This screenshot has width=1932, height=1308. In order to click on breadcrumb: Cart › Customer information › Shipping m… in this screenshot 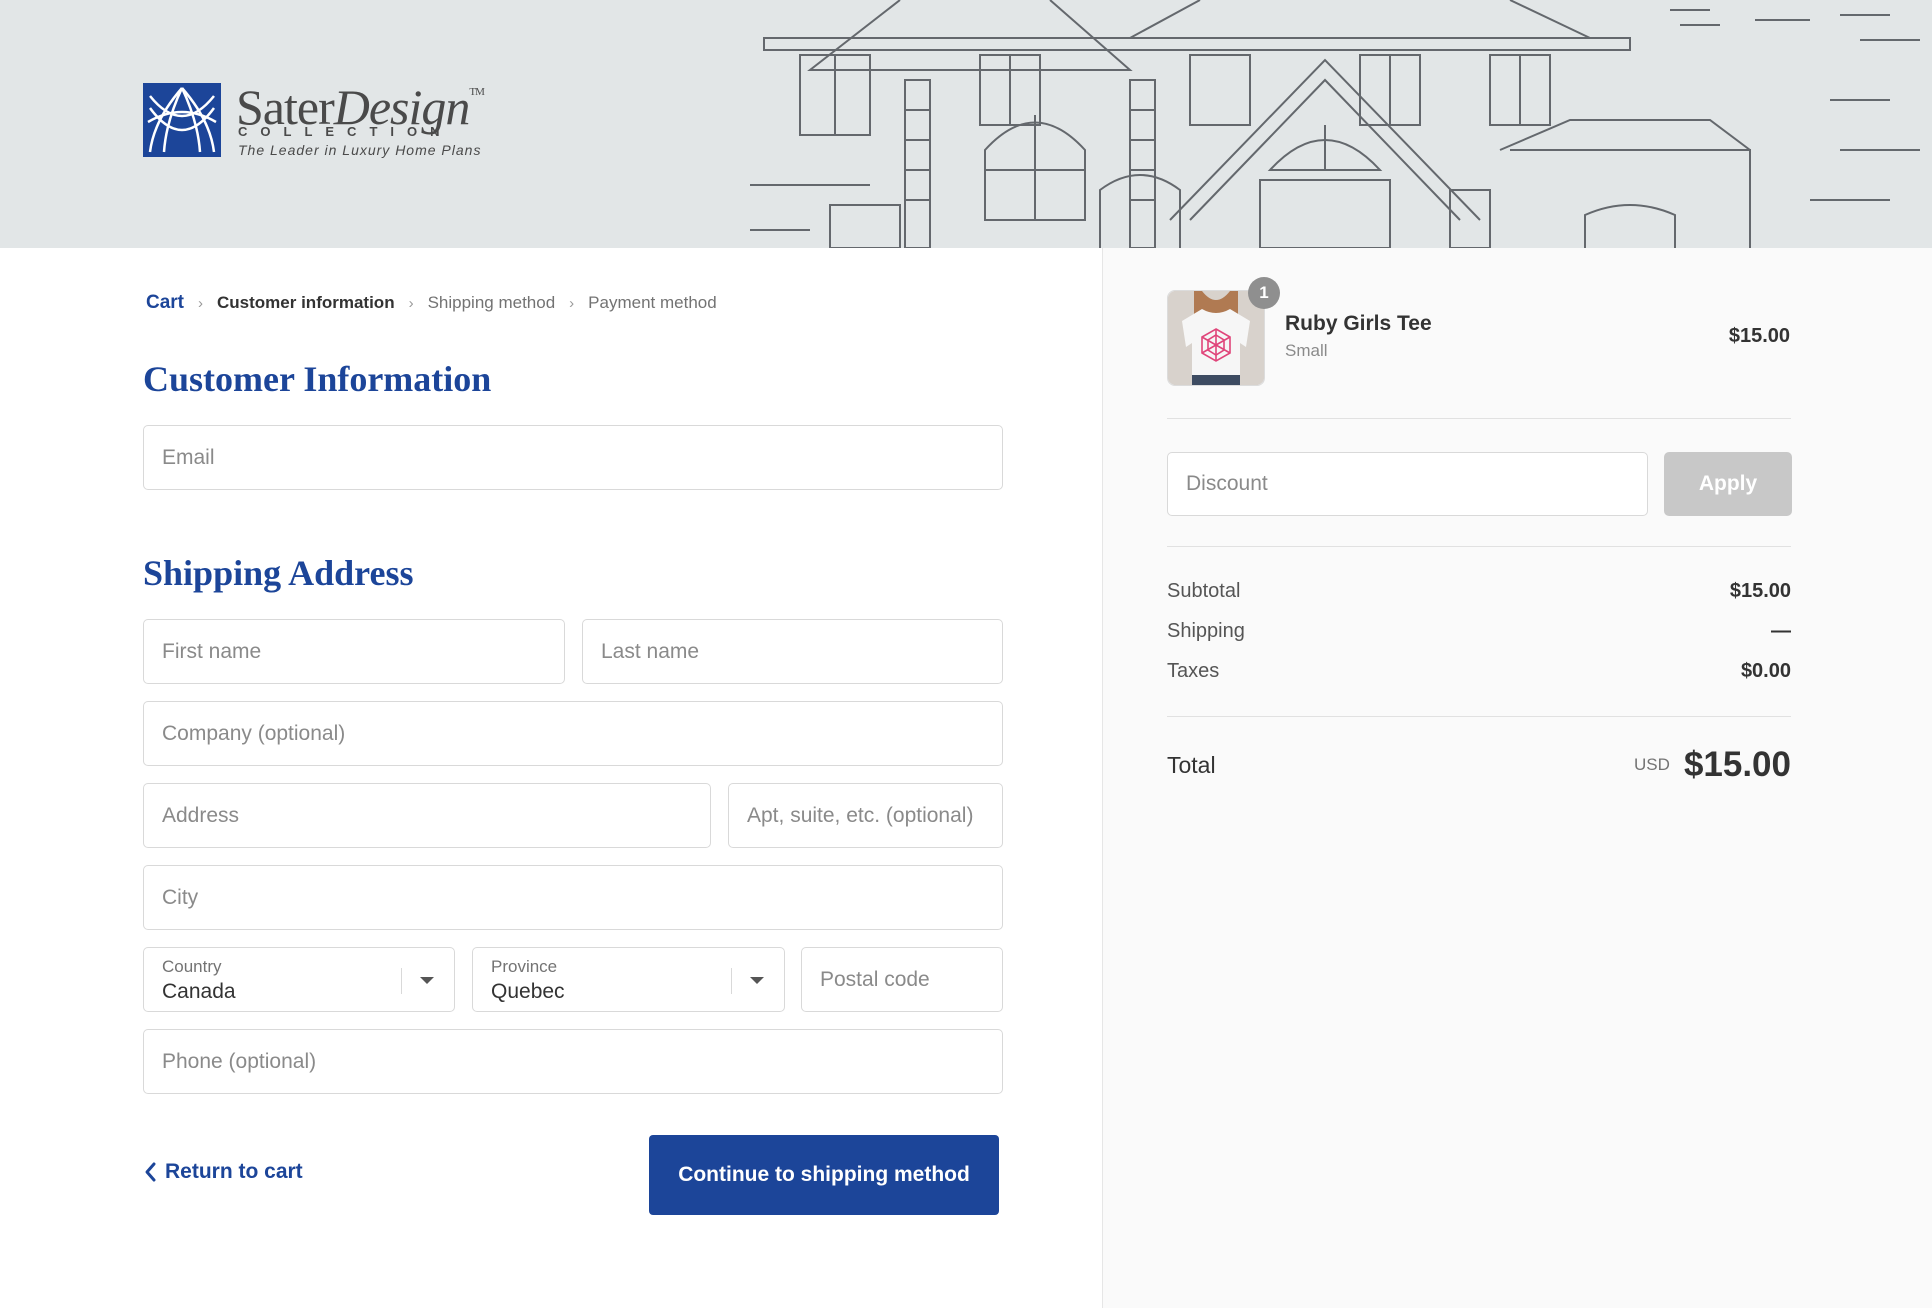, I will do `click(431, 303)`.